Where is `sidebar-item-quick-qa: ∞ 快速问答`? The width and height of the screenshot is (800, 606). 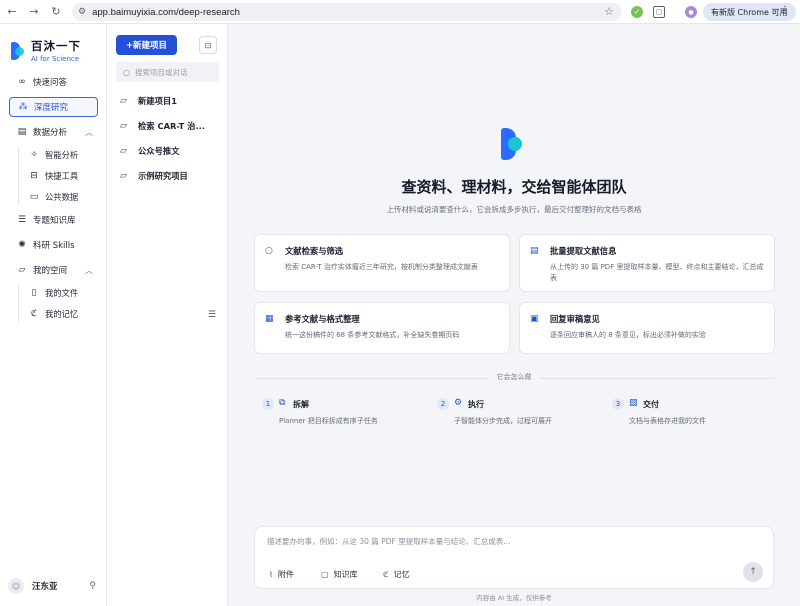 sidebar-item-quick-qa: ∞ 快速问答 is located at coordinates (53, 82).